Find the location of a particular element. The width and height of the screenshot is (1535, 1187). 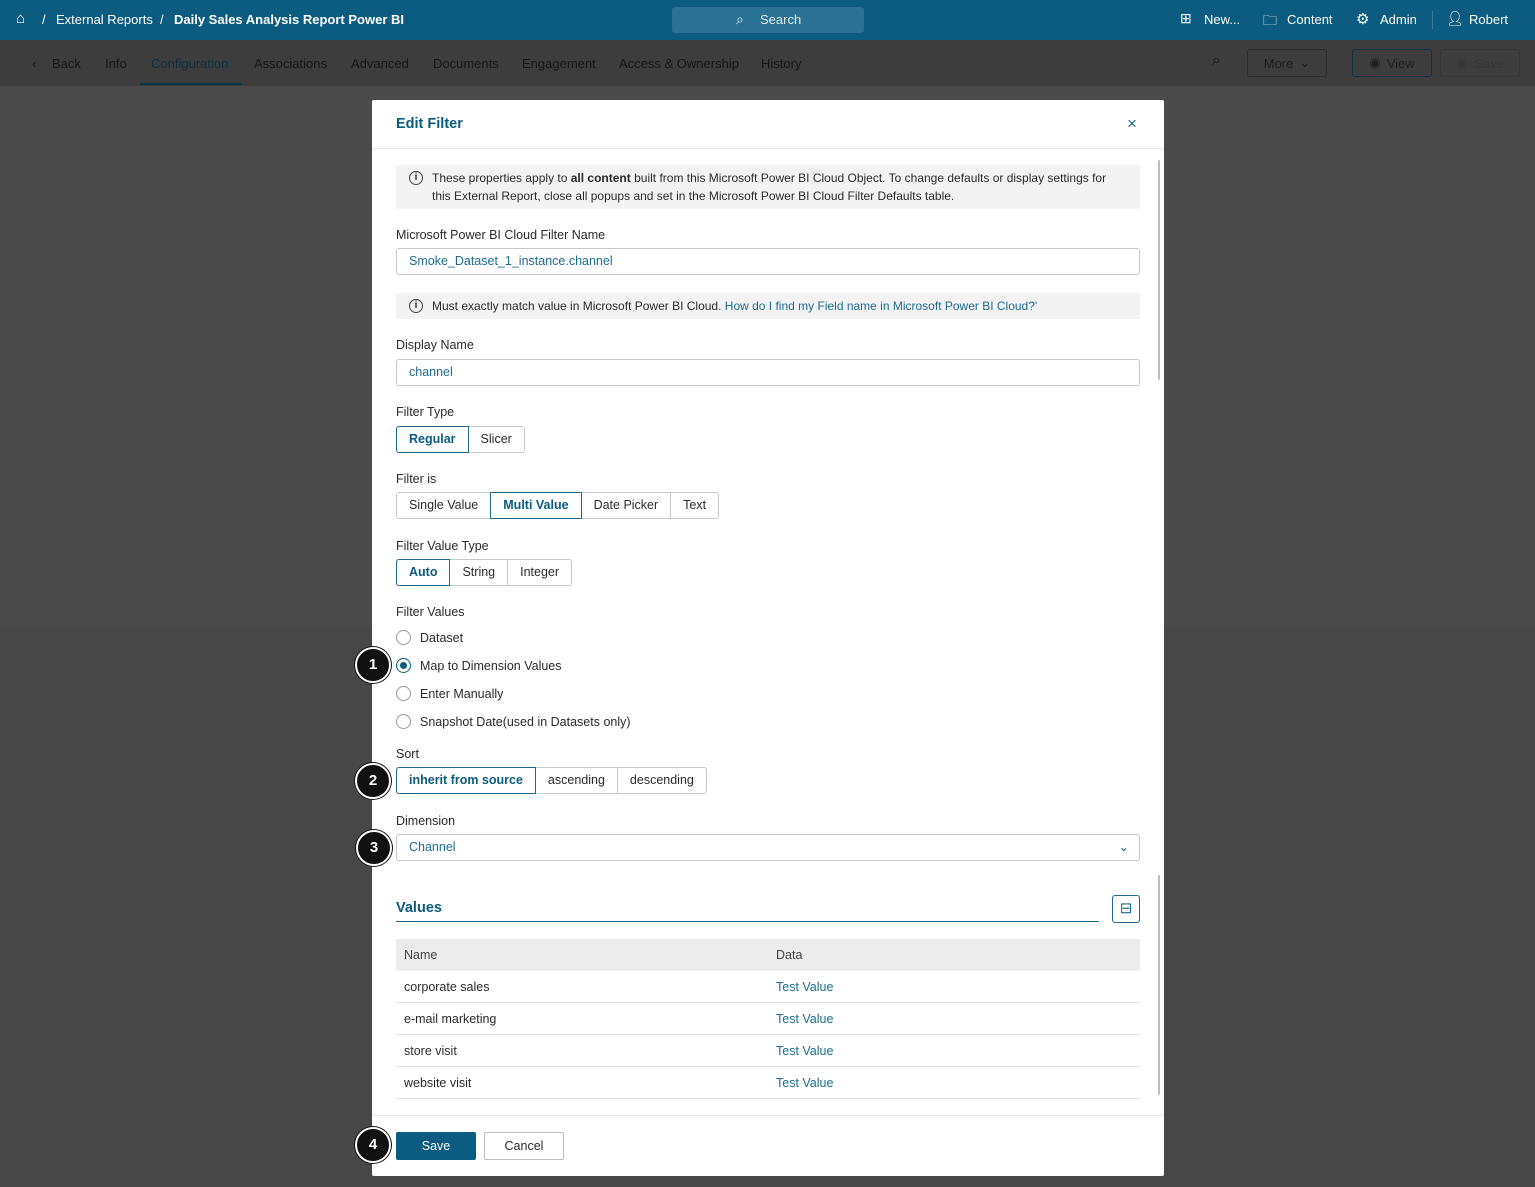

table-row: store visit Test Value is located at coordinates (768, 1051).